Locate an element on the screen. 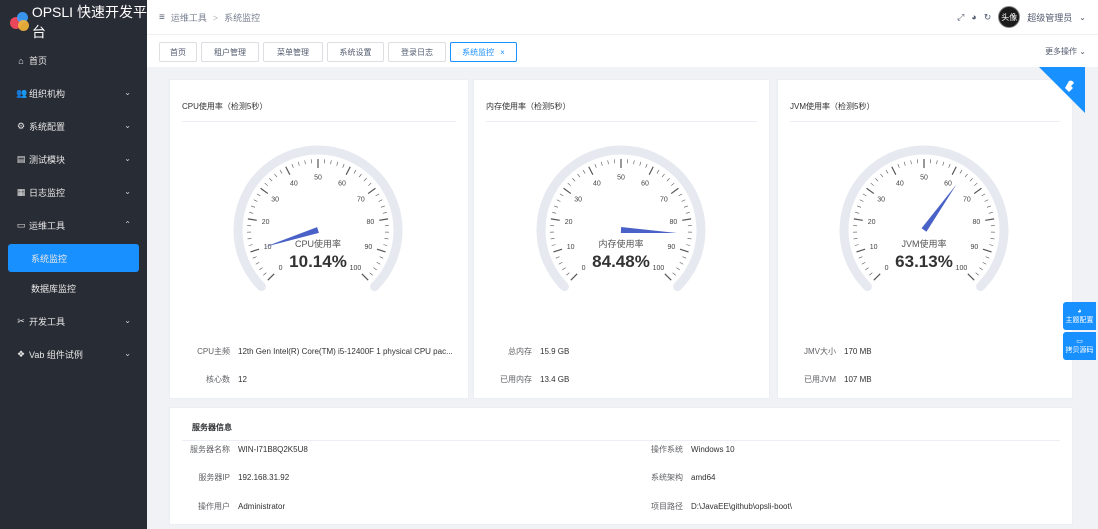 The image size is (1098, 529). gauge-tick-label: 0 is located at coordinates (887, 268).